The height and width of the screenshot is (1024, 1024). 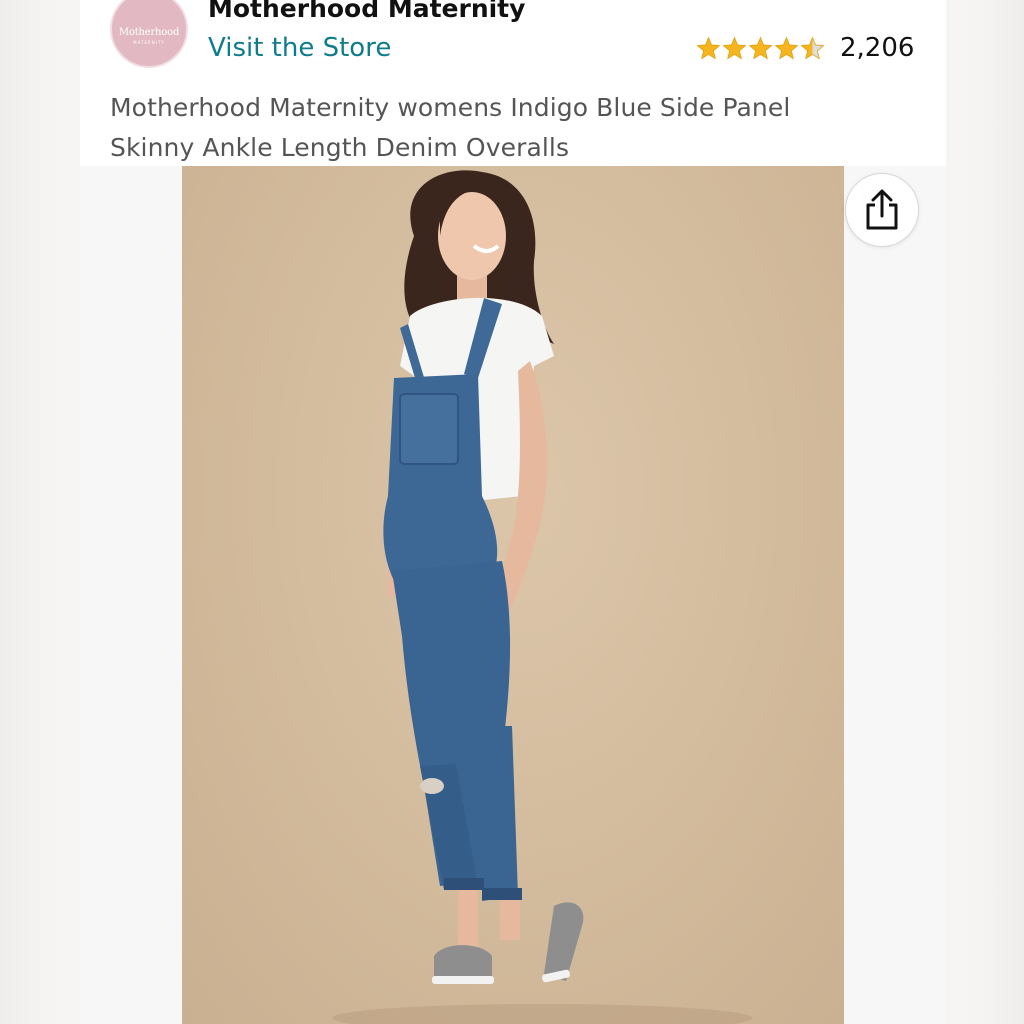 I want to click on rating-summary: 2,206, so click(x=805, y=48).